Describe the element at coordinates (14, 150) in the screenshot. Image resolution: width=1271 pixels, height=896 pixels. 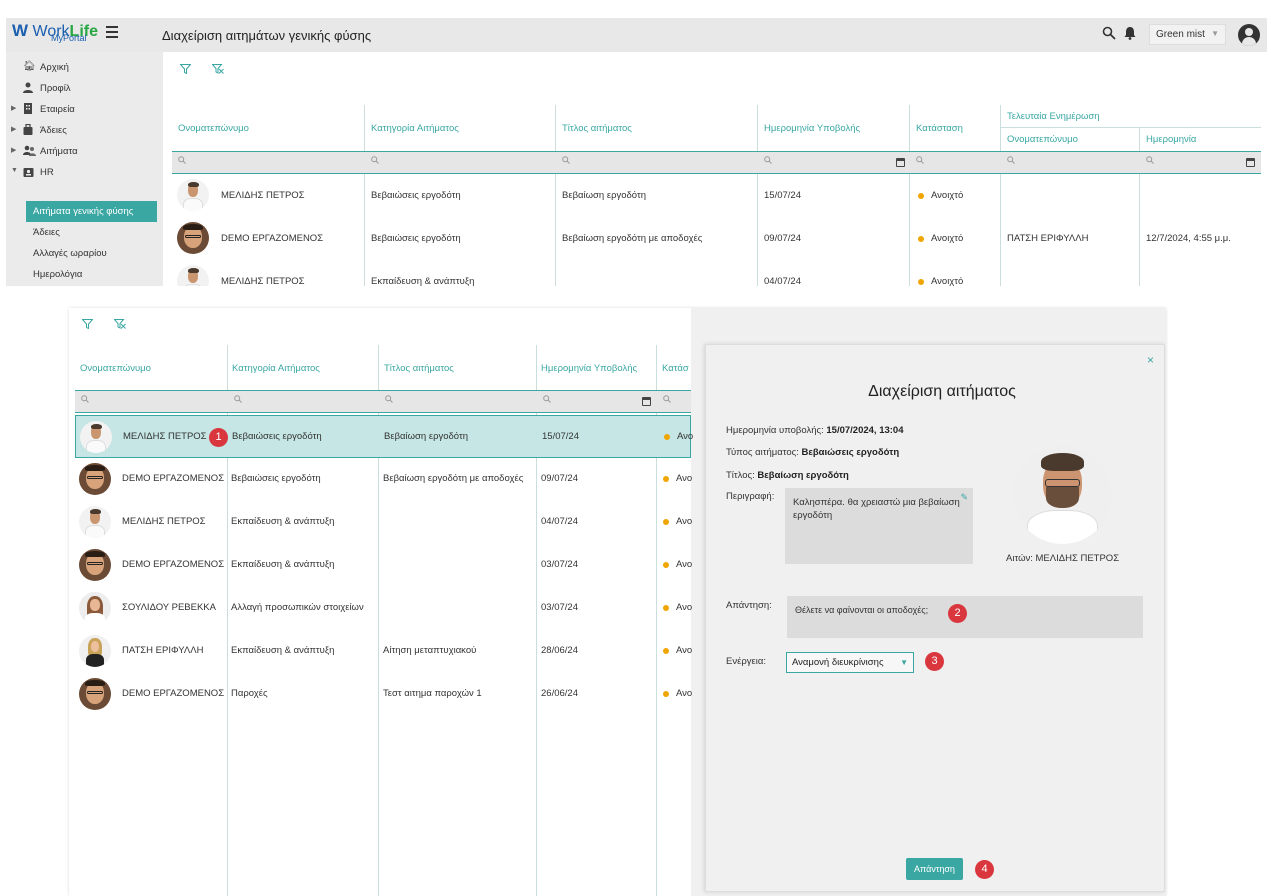
I see `chevron-right-icon: ▶` at that location.